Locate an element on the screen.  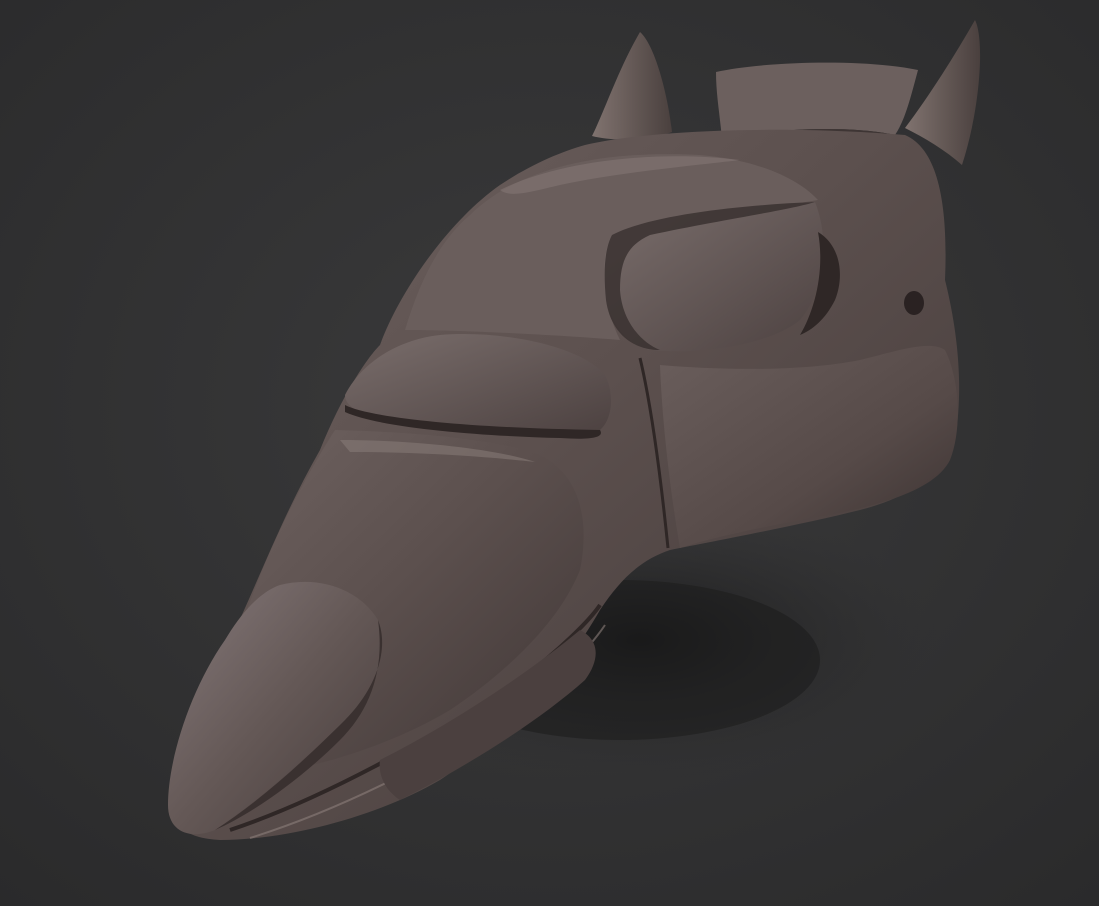
ear-hole is located at coordinates (914, 303).